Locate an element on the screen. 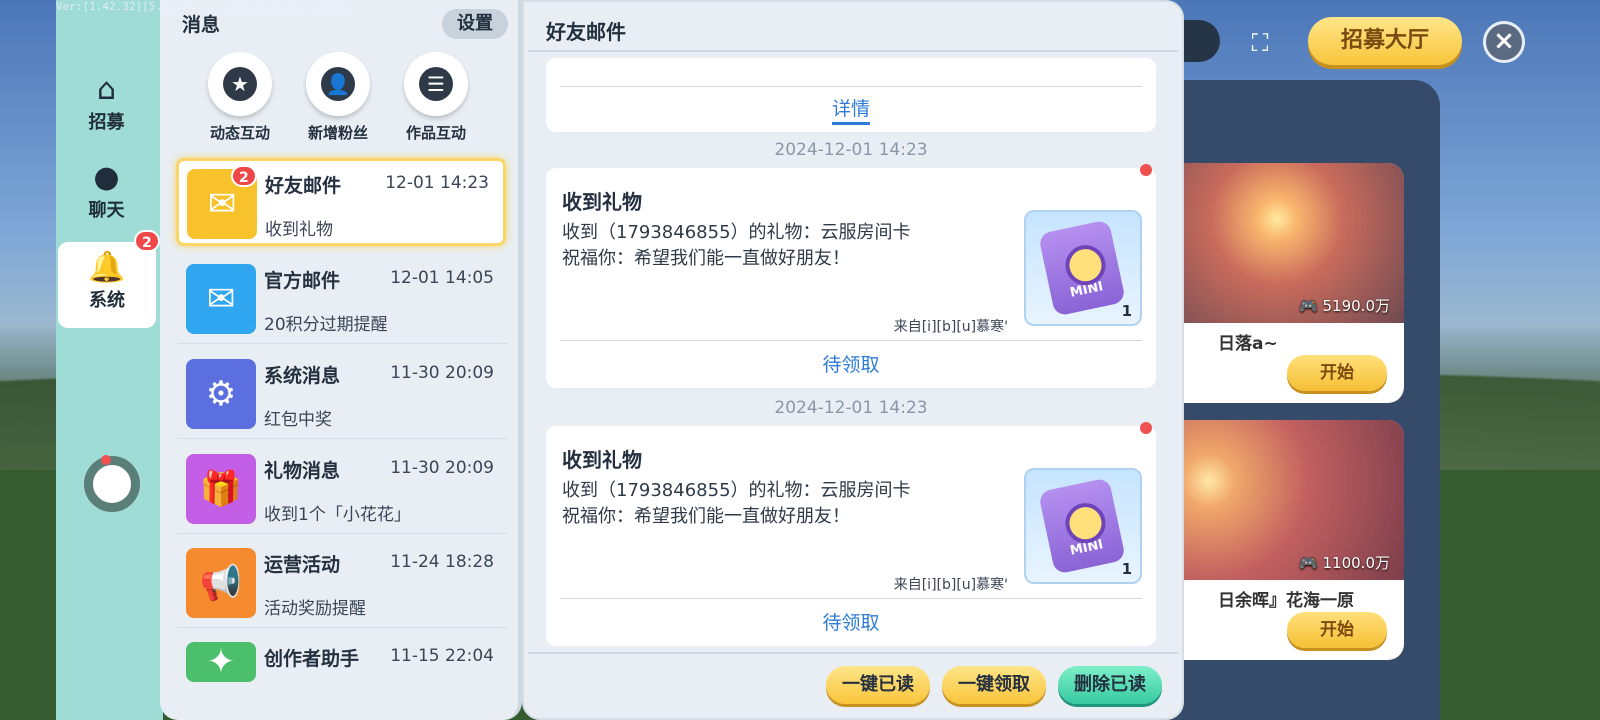 This screenshot has width=1600, height=720. item-subtitle: 红包中奖 is located at coordinates (298, 420).